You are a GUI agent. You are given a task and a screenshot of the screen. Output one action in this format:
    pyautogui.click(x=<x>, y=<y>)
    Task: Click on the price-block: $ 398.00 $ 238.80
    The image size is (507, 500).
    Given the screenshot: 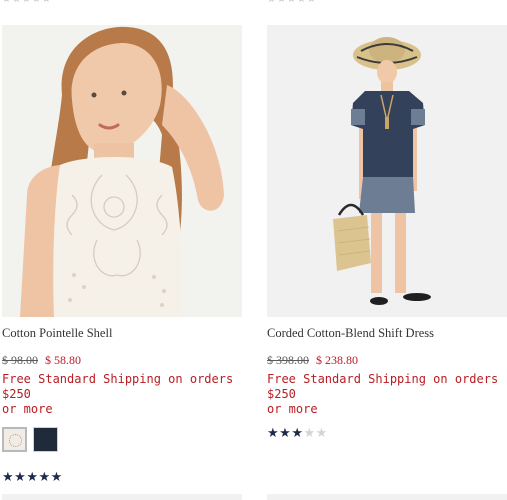 What is the action you would take?
    pyautogui.click(x=387, y=360)
    